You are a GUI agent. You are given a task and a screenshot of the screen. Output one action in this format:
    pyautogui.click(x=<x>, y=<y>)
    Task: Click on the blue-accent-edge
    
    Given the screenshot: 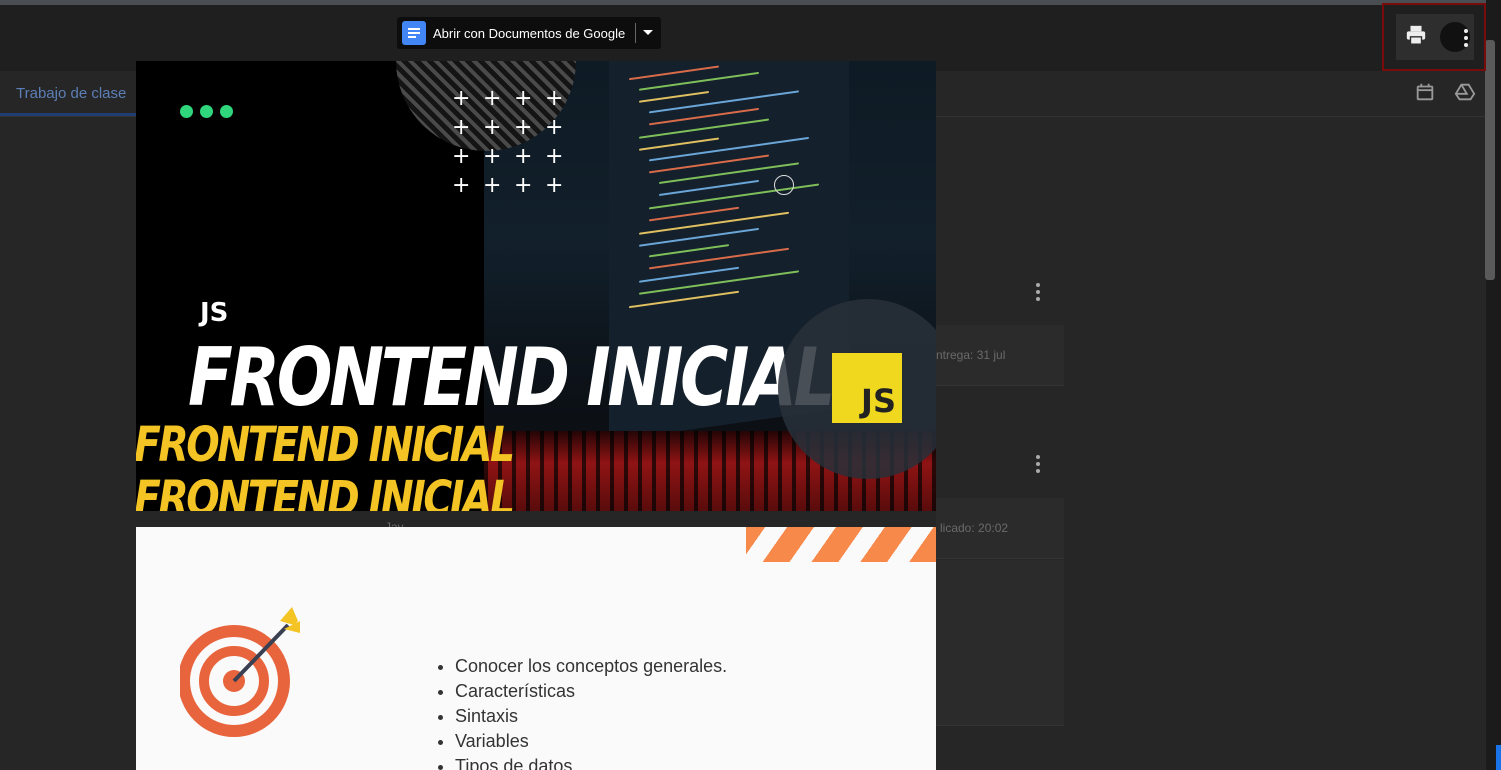 What is the action you would take?
    pyautogui.click(x=1498, y=757)
    